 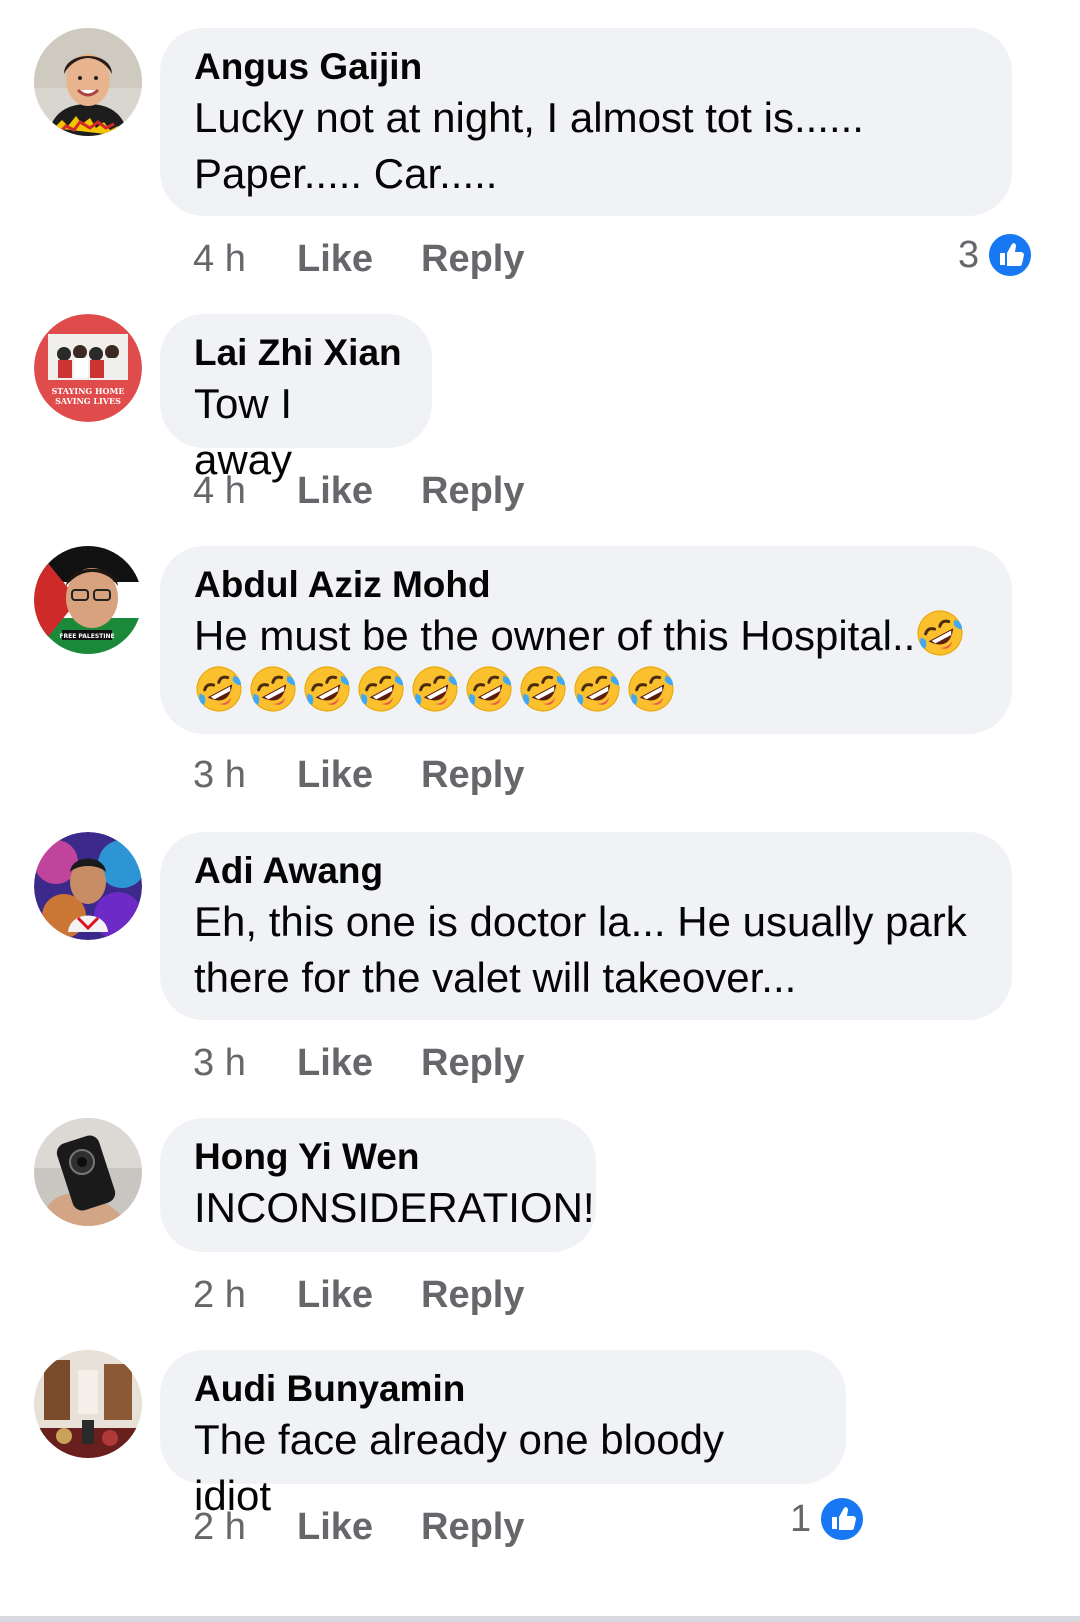 I want to click on comment-author: Abdul Aziz Mohd, so click(x=586, y=585).